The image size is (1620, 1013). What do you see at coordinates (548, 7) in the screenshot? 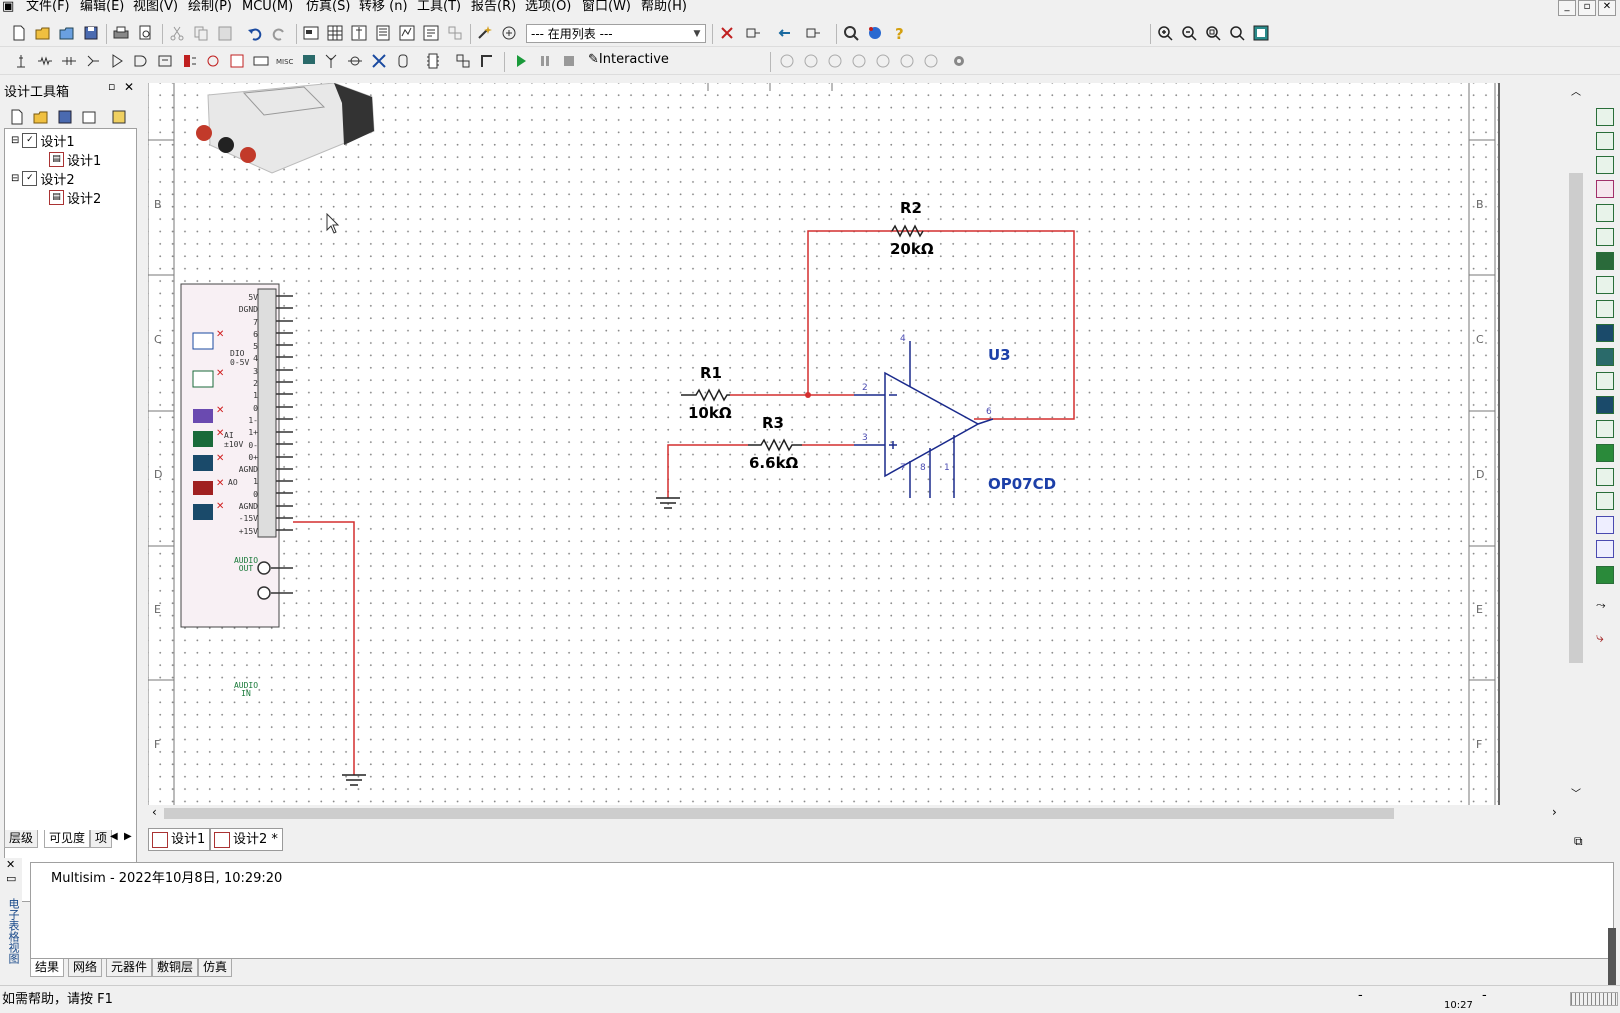
I see `menu-options: 选项(O)` at bounding box center [548, 7].